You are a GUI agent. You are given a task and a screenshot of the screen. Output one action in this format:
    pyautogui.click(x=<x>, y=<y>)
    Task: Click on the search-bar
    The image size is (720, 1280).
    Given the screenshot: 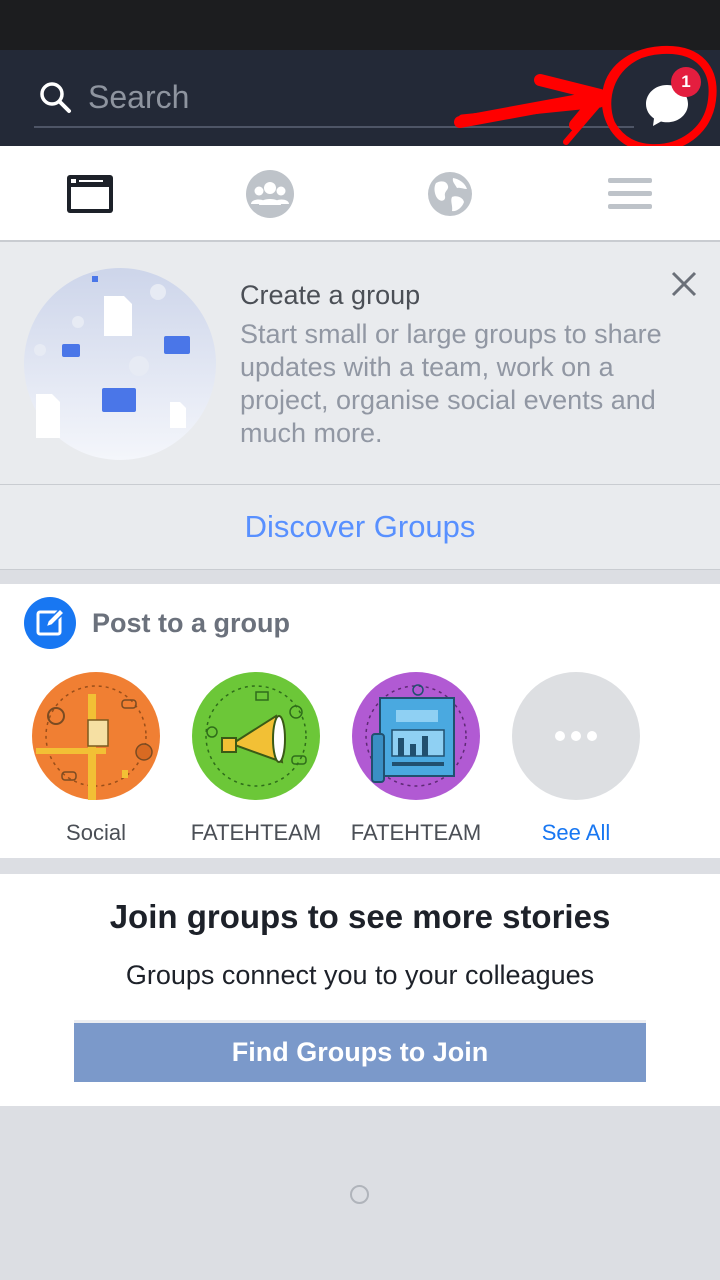 What is the action you would take?
    pyautogui.click(x=334, y=100)
    